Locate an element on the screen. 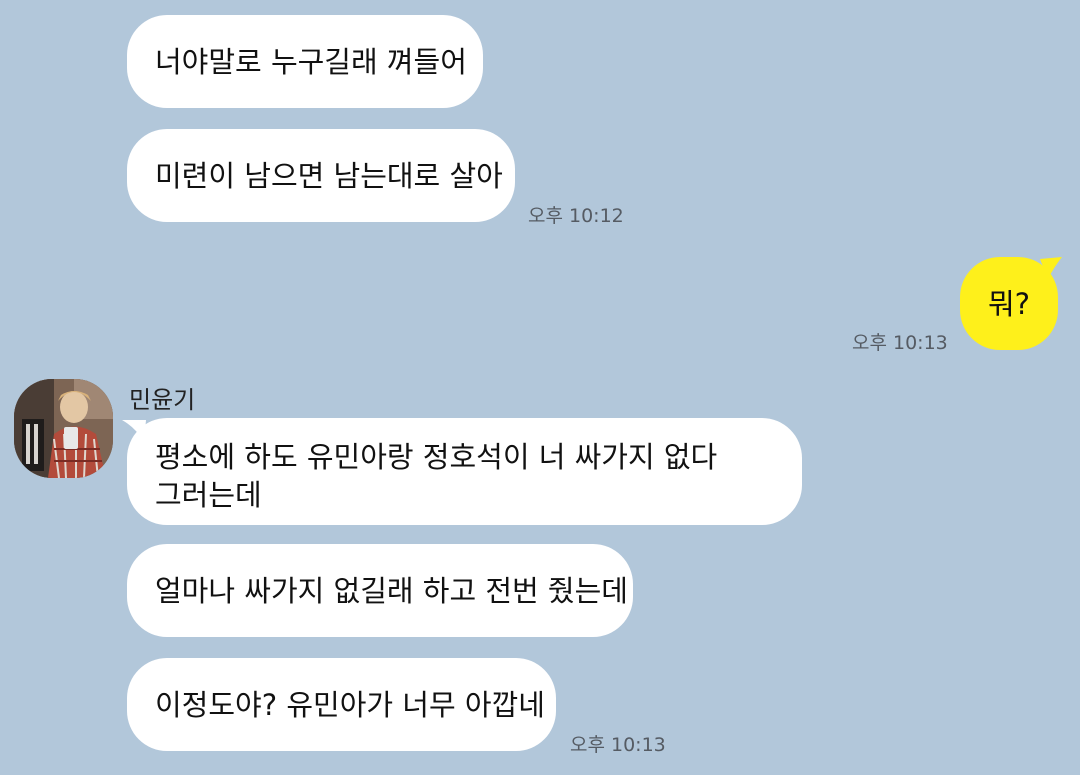 Image resolution: width=1080 pixels, height=775 pixels. message-timestamp: 오후 10:12 is located at coordinates (576, 216).